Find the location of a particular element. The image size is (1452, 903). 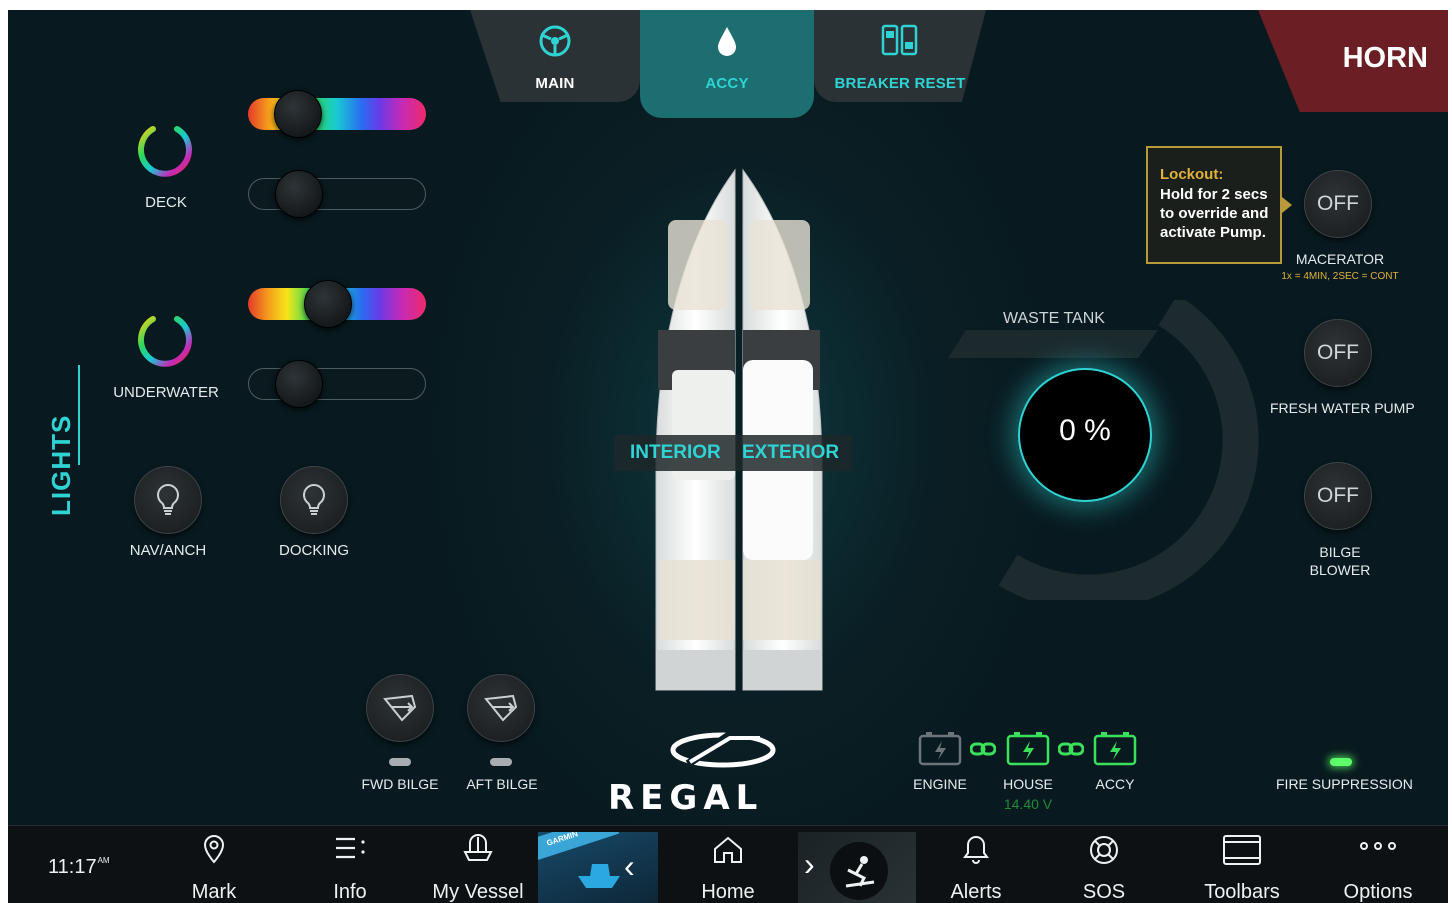

nav-my-vessel-label: My Vessel is located at coordinates (478, 892).